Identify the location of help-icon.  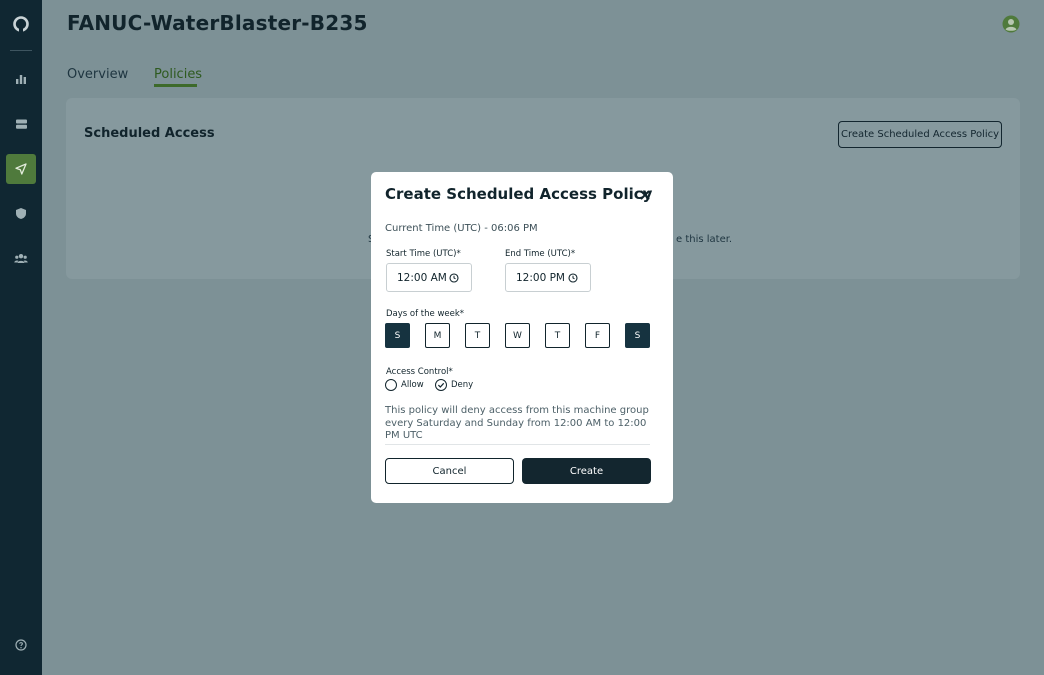
(21, 645).